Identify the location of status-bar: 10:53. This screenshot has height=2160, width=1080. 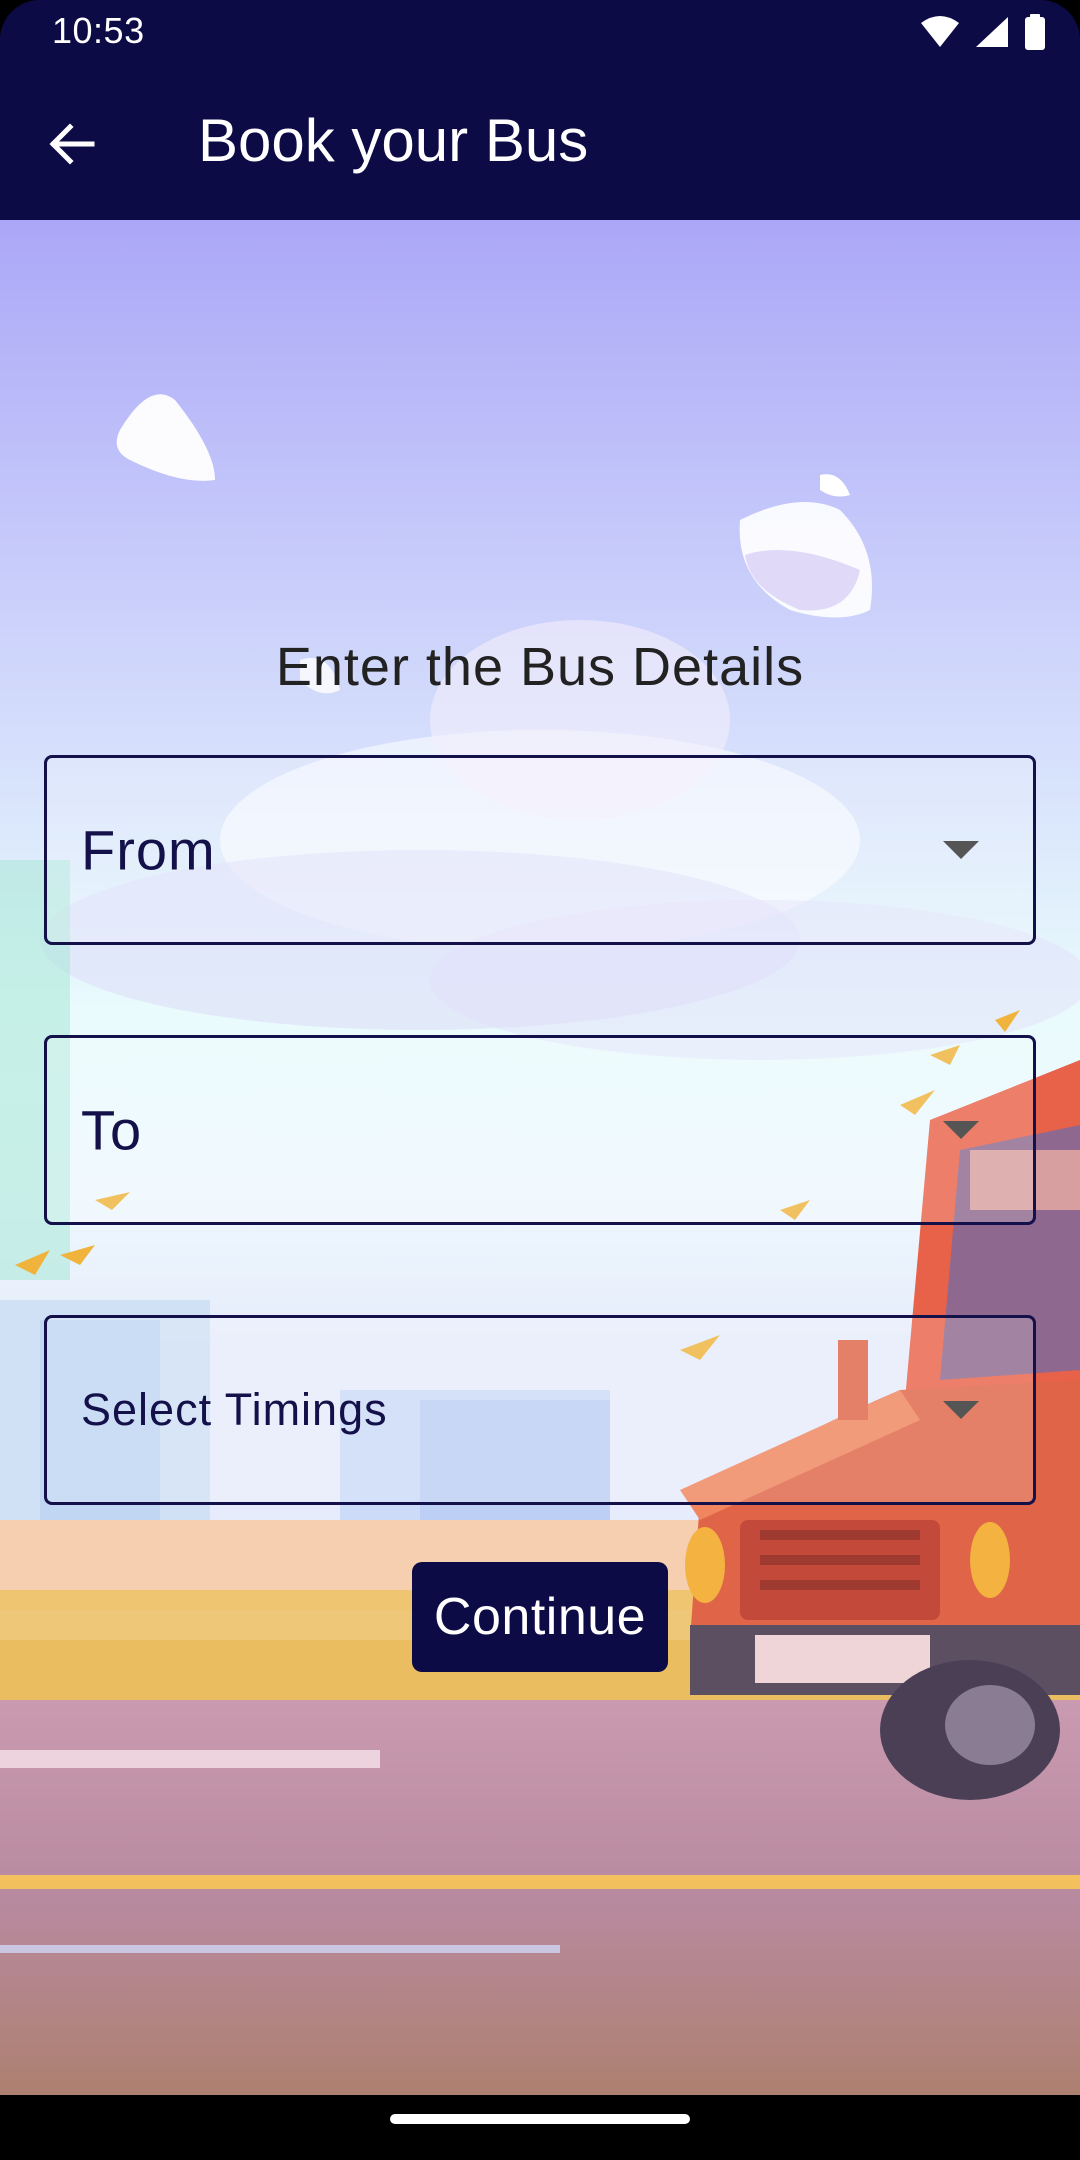
(540, 33).